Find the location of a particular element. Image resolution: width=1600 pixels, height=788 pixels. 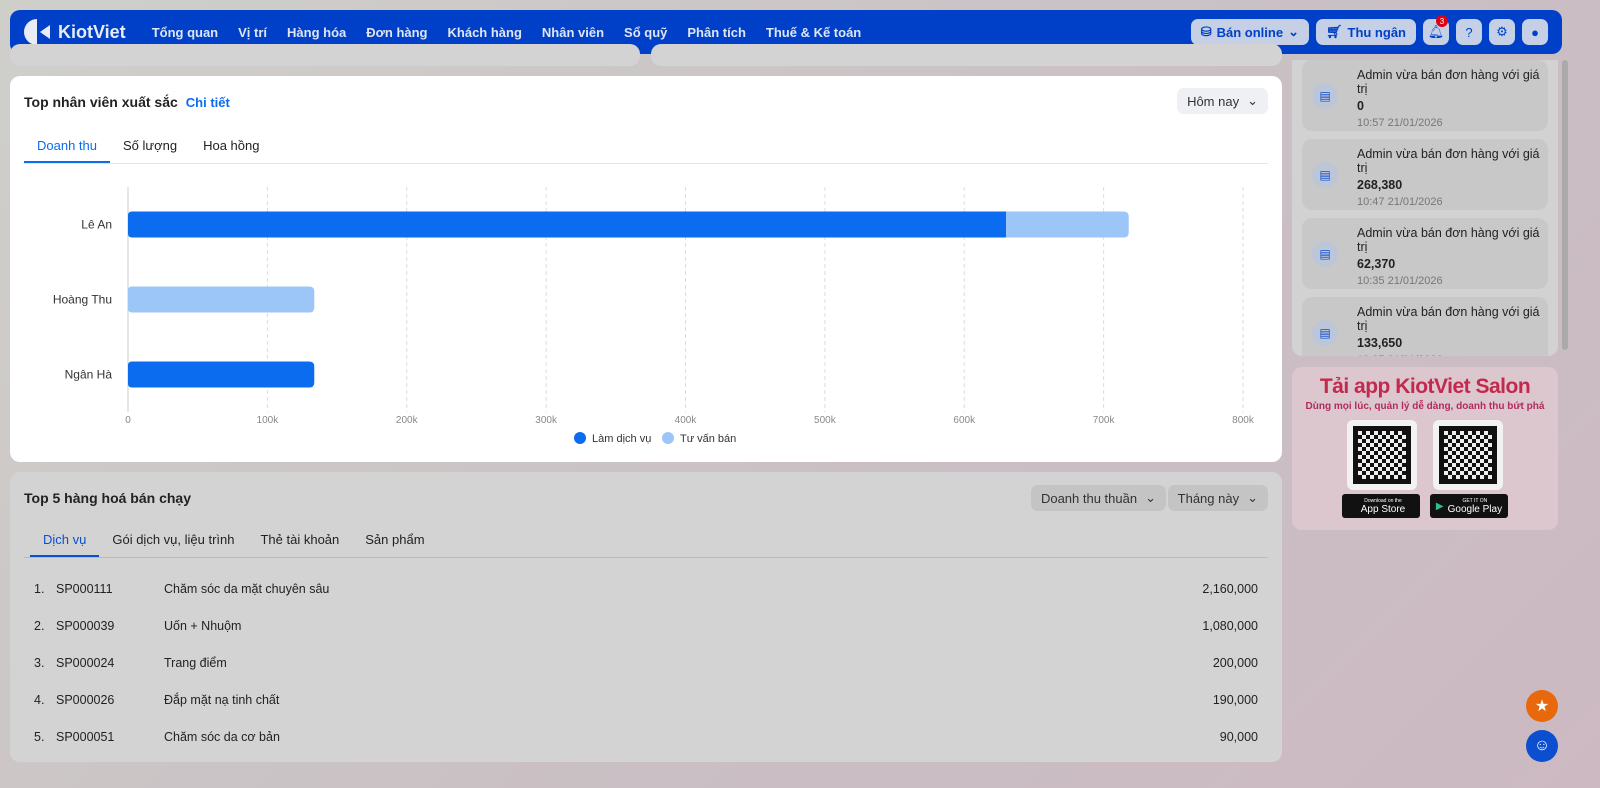

period-dropdown: Hôm nay ⌄ is located at coordinates (1222, 101).